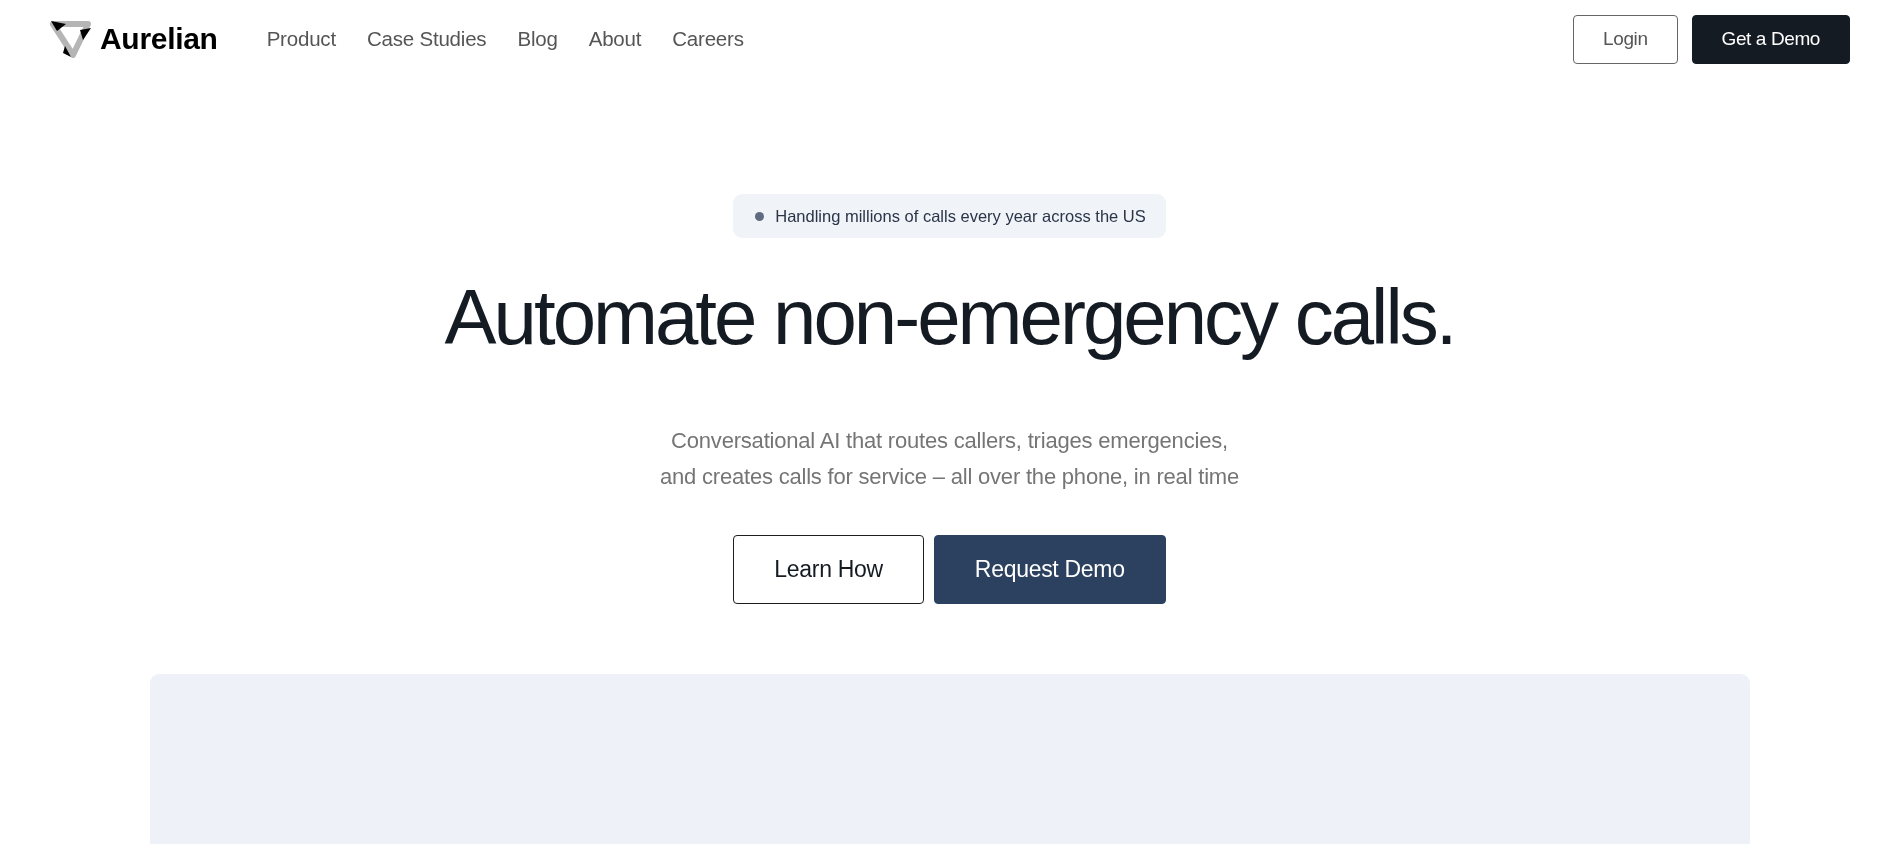  Describe the element at coordinates (1625, 39) in the screenshot. I see `login-button: Login` at that location.